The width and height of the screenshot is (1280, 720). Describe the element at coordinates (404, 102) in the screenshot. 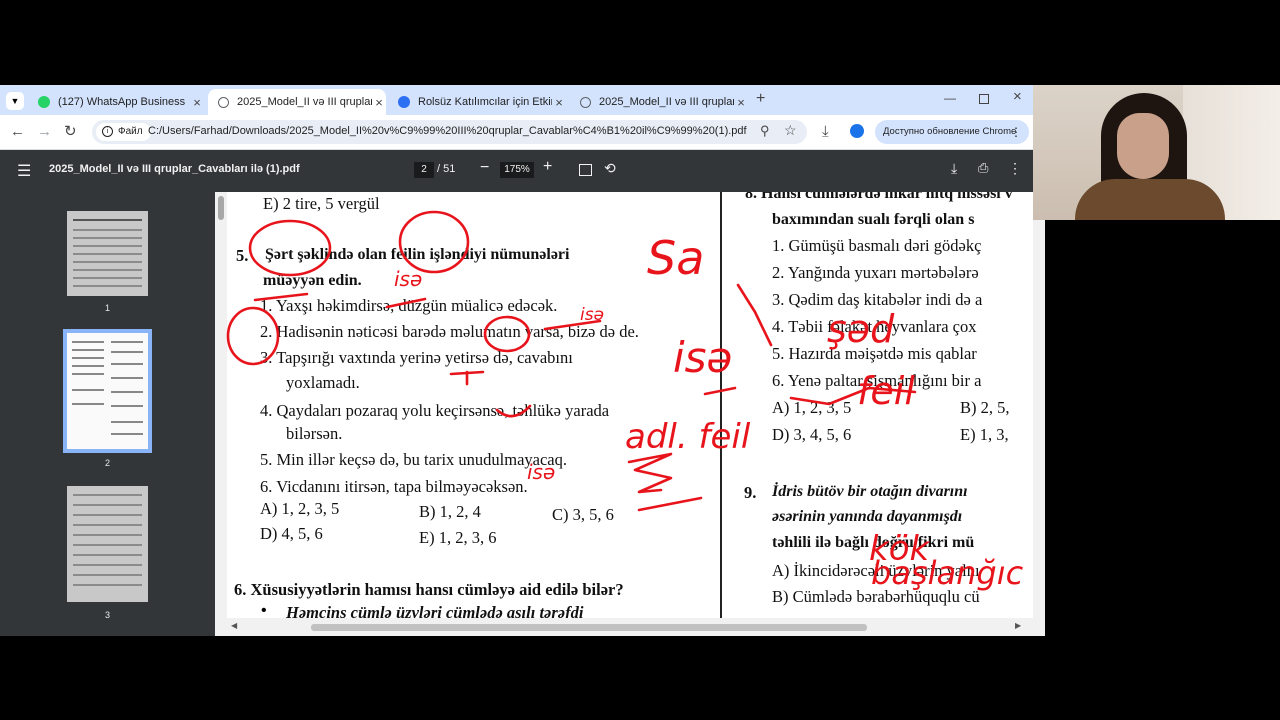

I see `zoom-icon` at that location.